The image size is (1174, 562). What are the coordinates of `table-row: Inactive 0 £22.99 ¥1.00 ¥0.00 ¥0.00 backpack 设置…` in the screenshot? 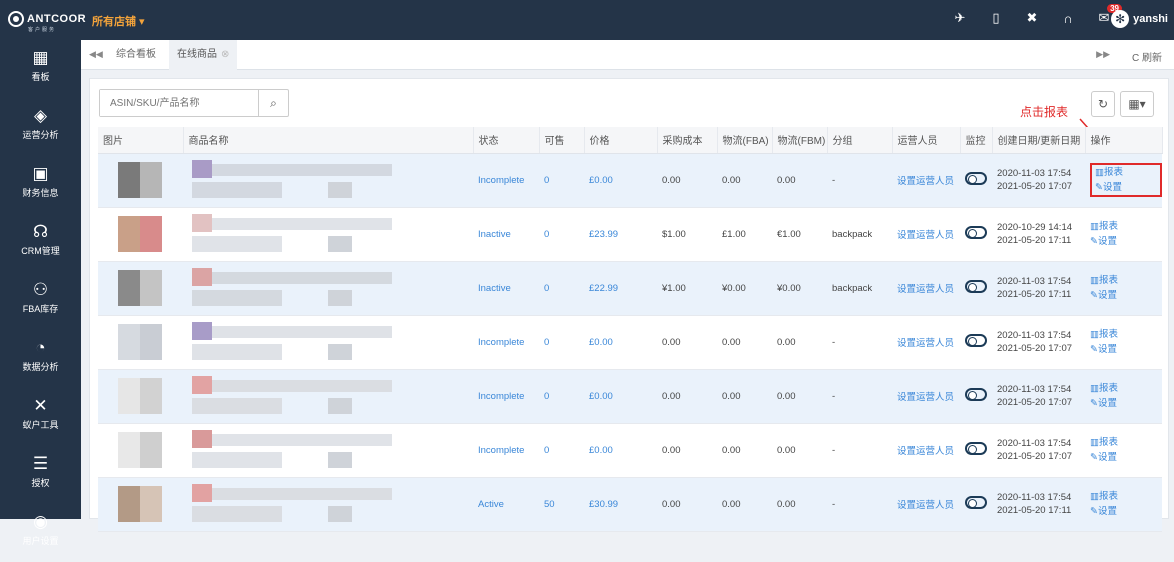 It's located at (630, 288).